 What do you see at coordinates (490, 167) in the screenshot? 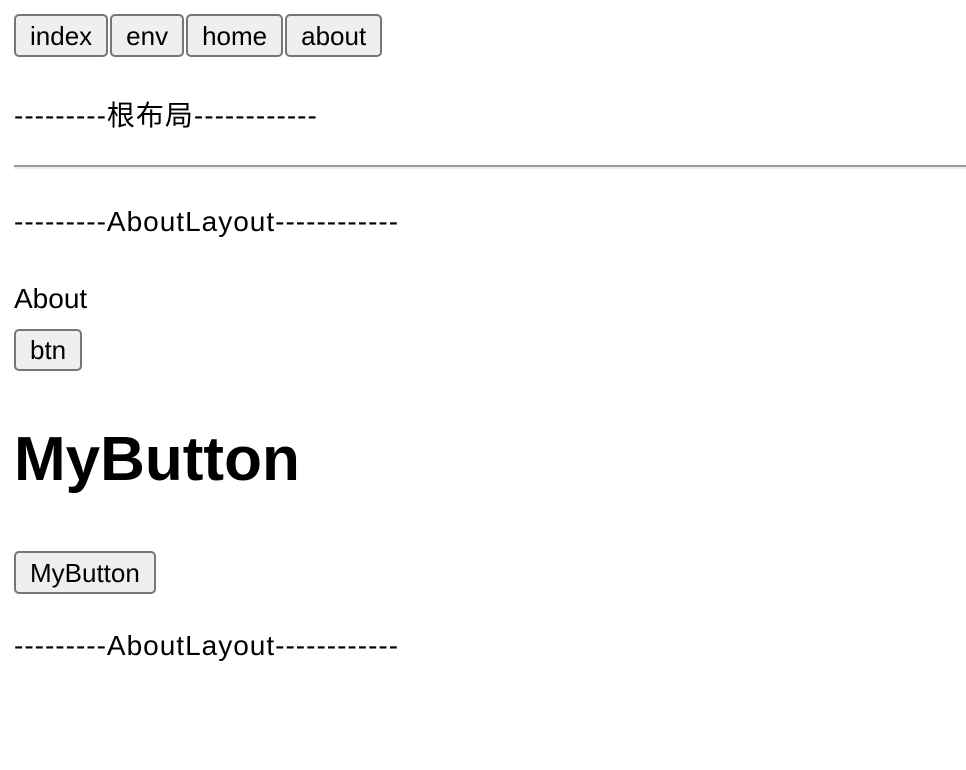
I see `divider` at bounding box center [490, 167].